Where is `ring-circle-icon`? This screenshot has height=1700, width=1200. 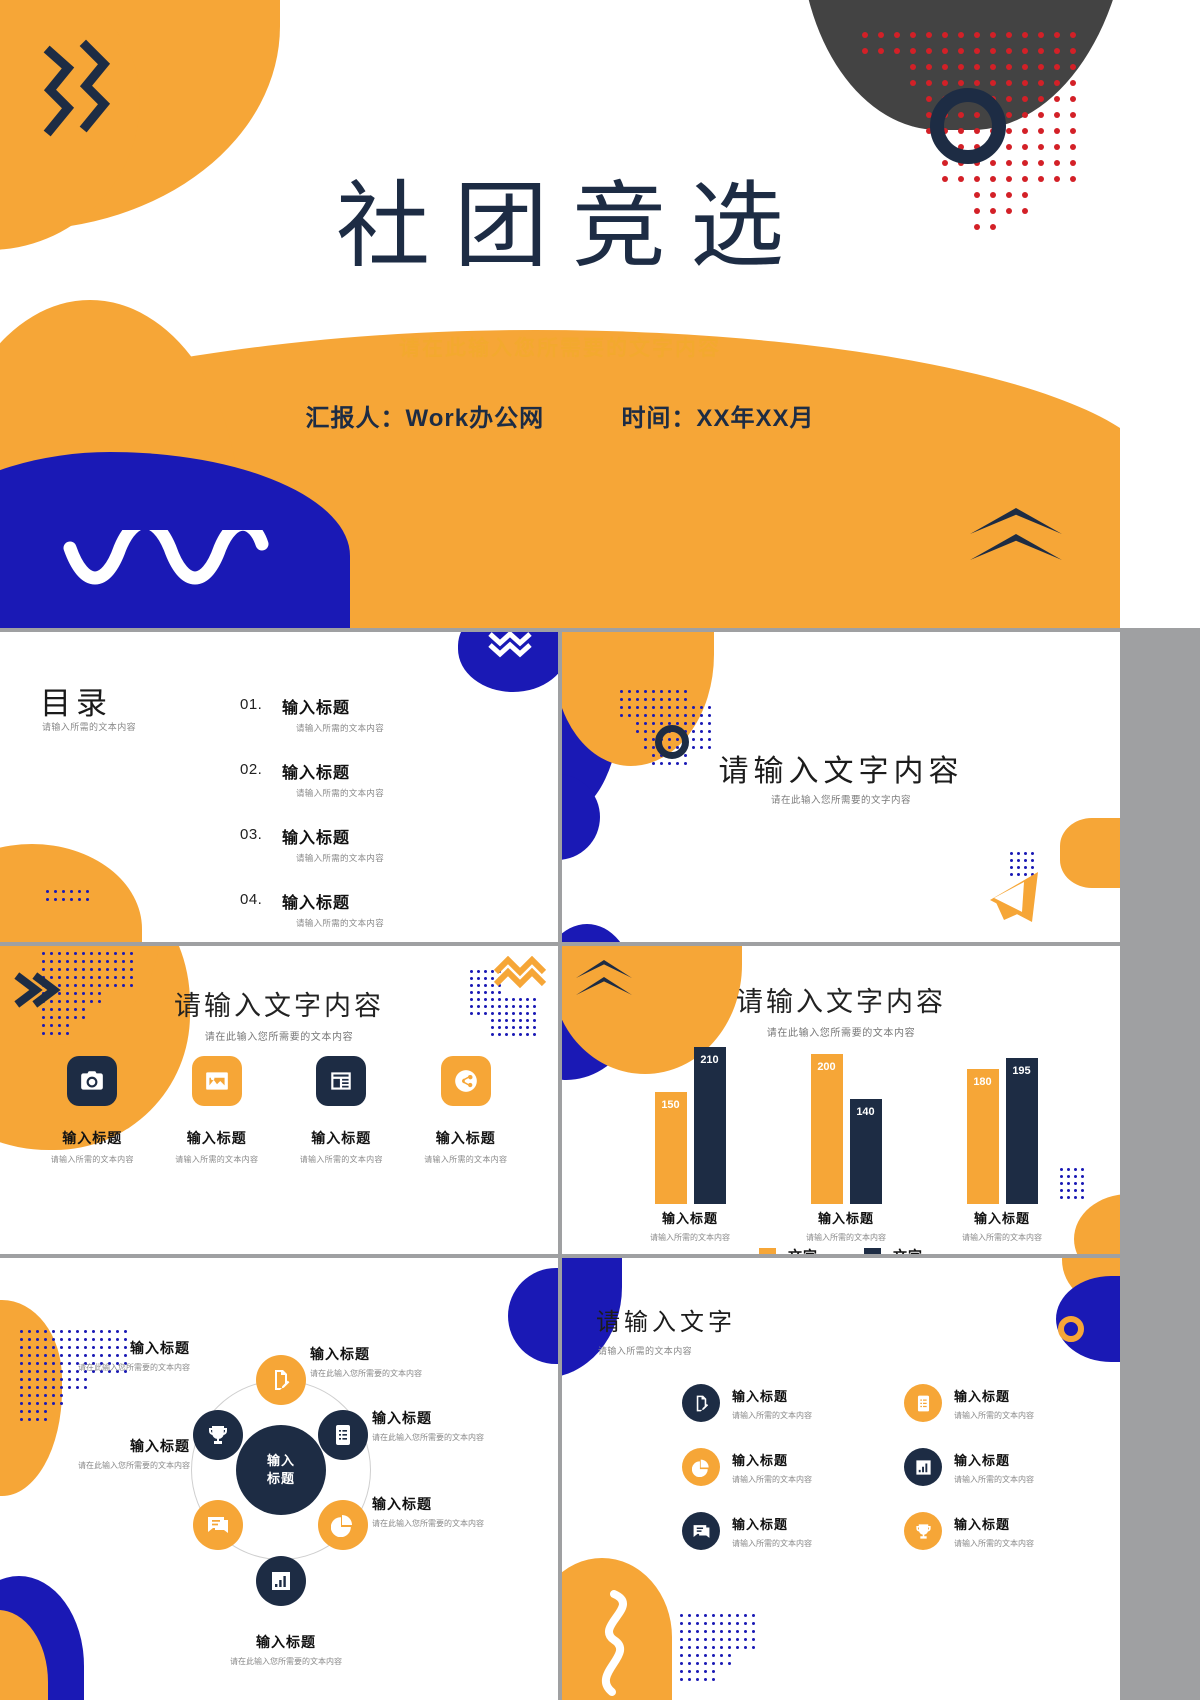 ring-circle-icon is located at coordinates (1071, 1329).